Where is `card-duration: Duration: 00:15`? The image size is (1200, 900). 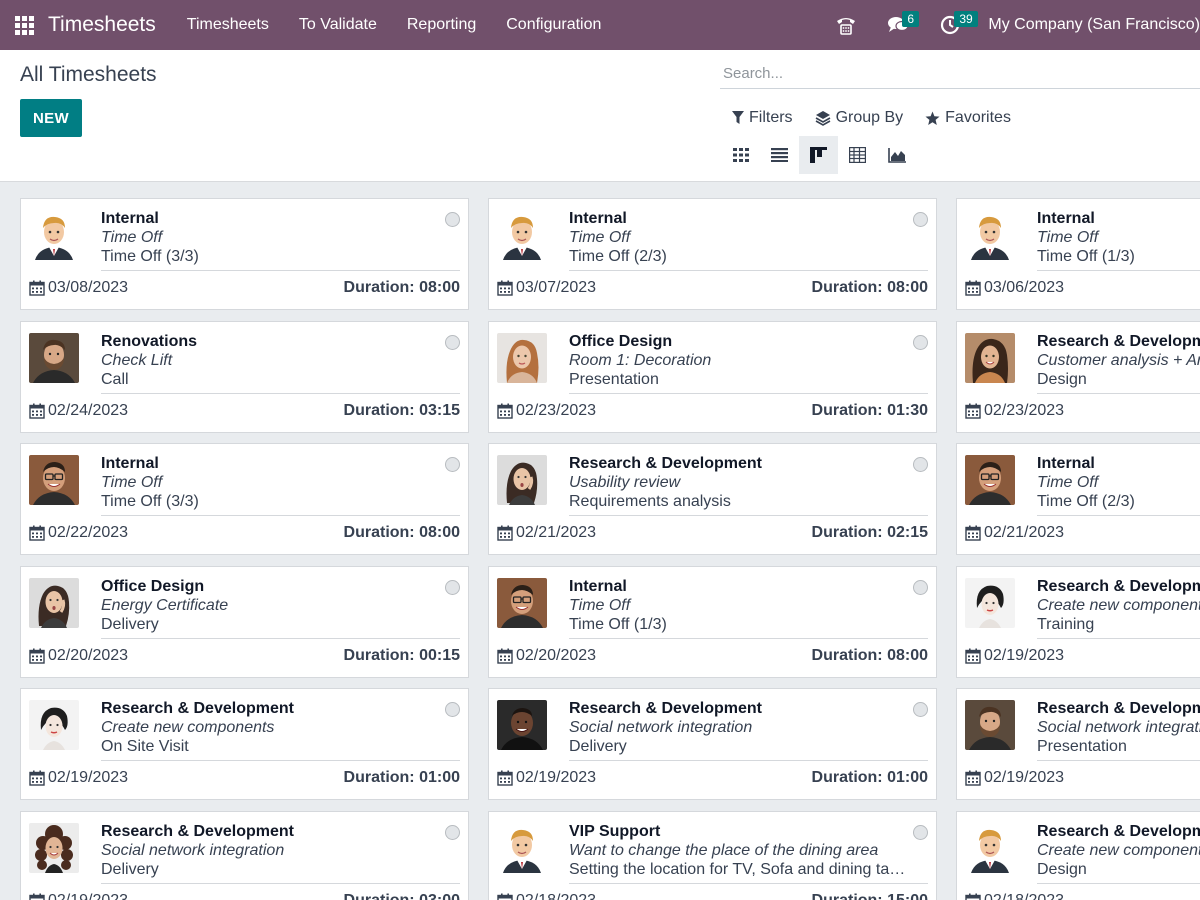 card-duration: Duration: 00:15 is located at coordinates (401, 655).